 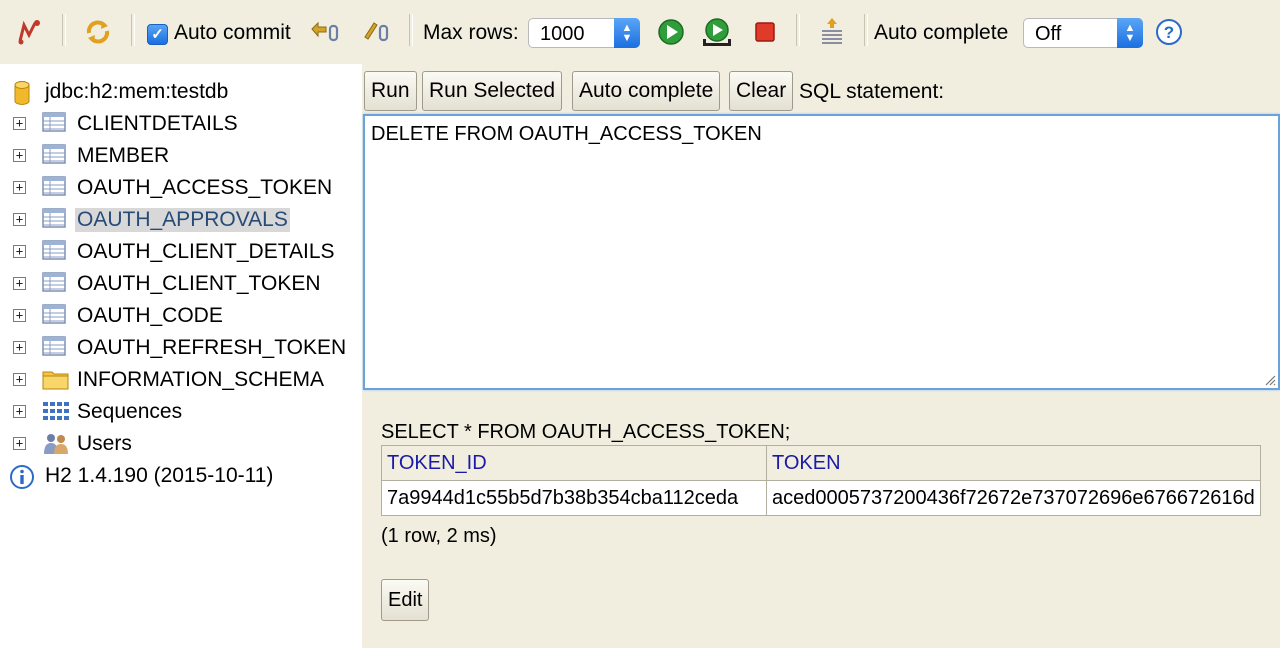 I want to click on tree-connection: jdbc:h2:mem:testdb, so click(x=181, y=92).